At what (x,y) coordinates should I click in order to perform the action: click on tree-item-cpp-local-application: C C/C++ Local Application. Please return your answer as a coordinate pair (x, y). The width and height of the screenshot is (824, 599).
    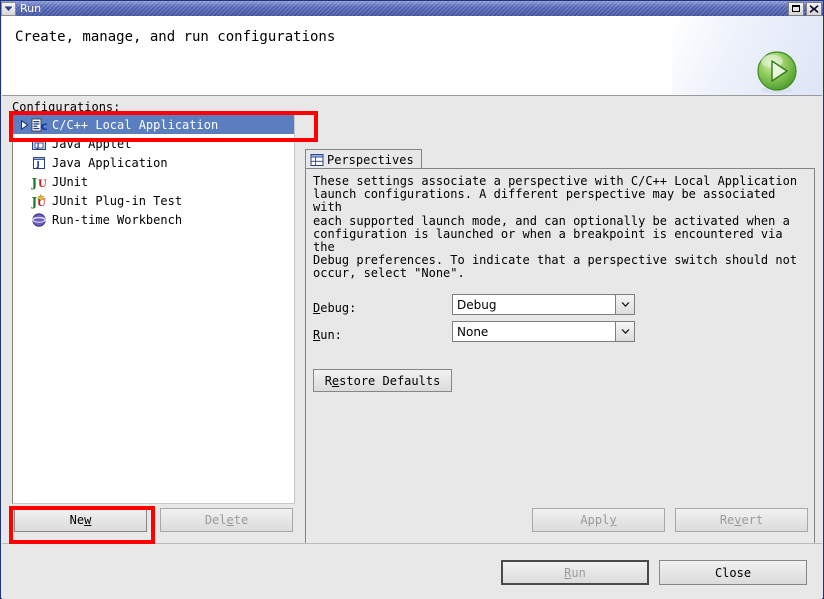
    Looking at the image, I should click on (153, 124).